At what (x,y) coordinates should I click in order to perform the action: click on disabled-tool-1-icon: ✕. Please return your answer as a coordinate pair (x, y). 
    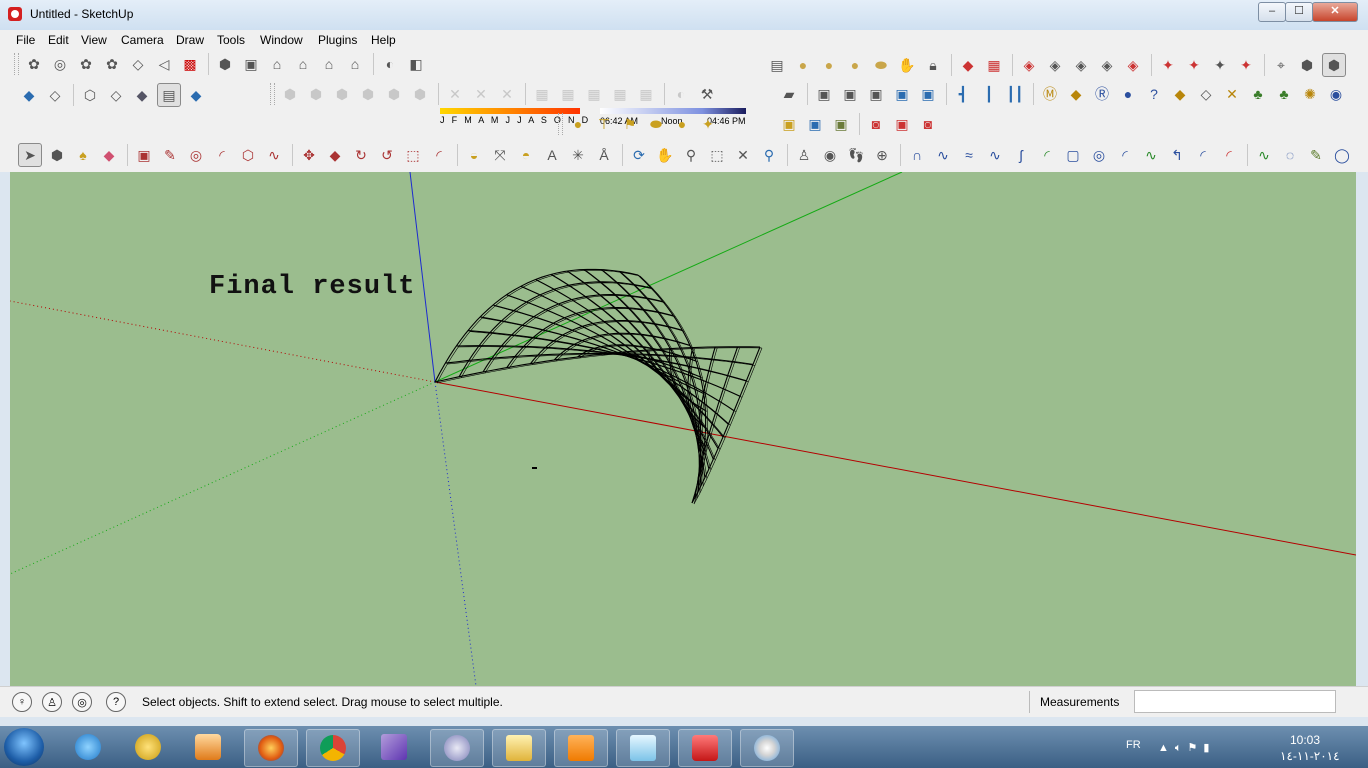
    Looking at the image, I should click on (455, 94).